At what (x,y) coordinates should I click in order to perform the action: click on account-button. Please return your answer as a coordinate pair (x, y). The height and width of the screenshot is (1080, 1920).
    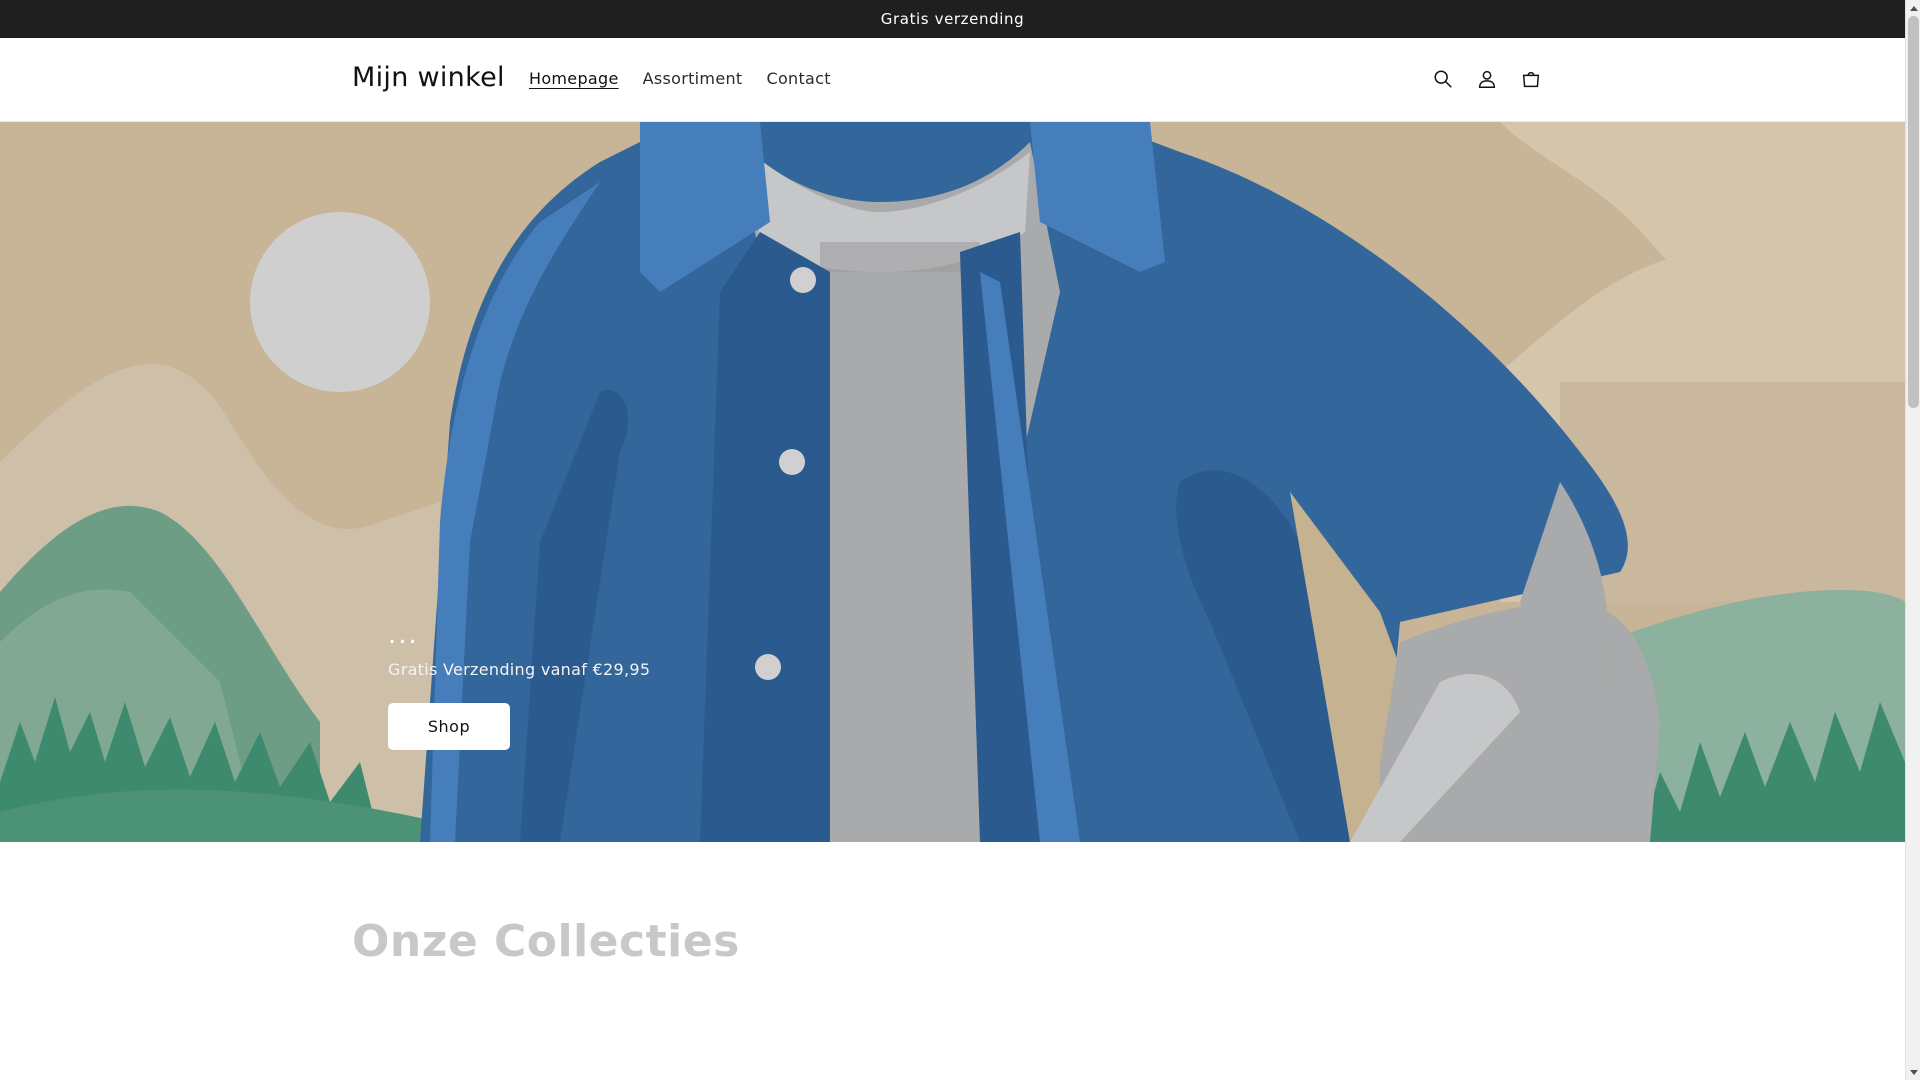
    Looking at the image, I should click on (1487, 79).